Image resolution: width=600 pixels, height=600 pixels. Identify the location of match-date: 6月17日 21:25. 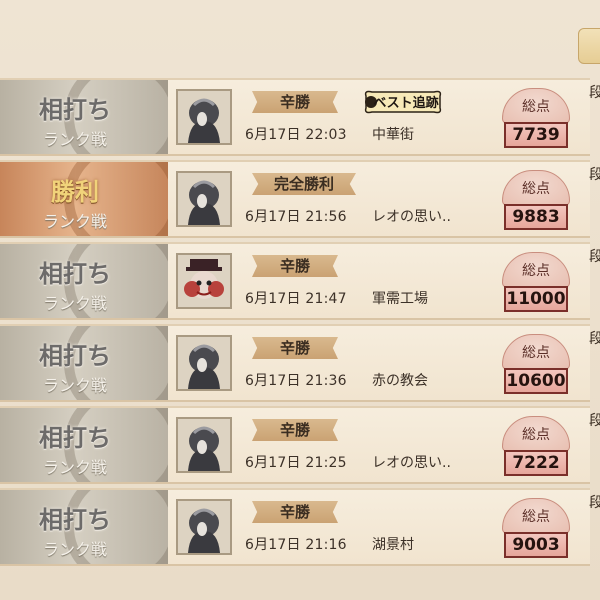
(296, 463).